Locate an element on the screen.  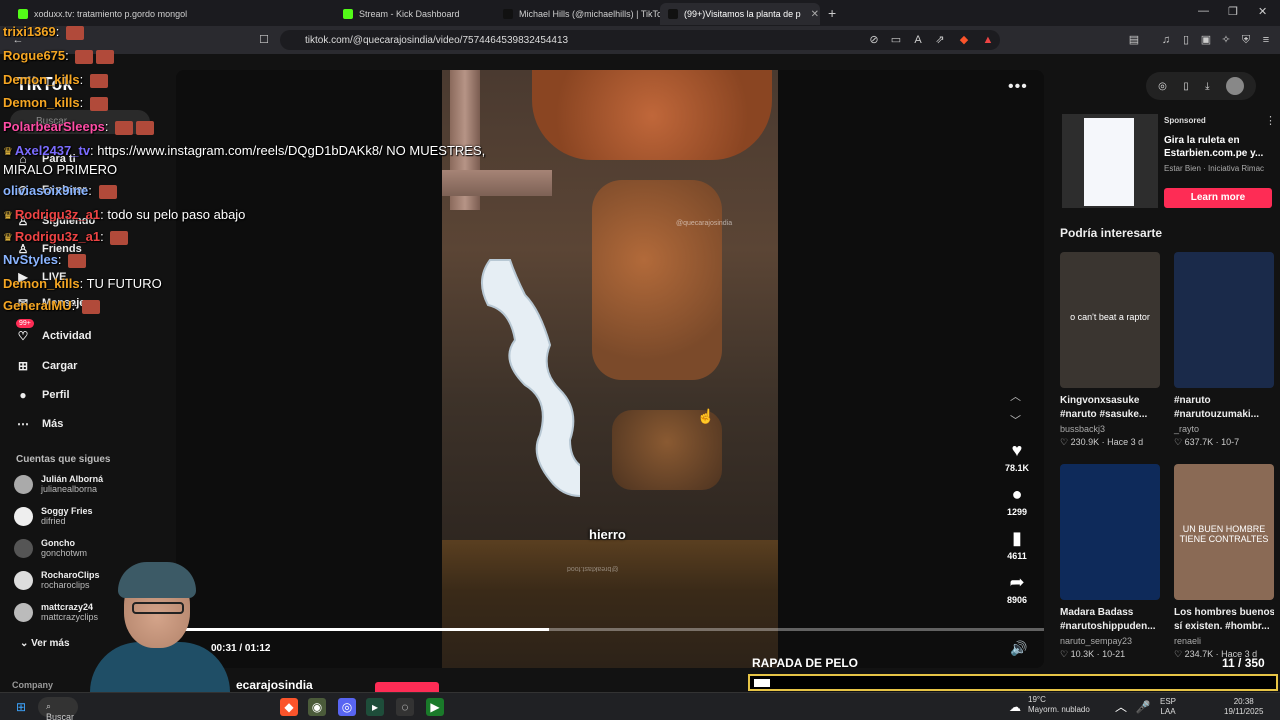
weather-icon: ☁ is located at coordinates (1015, 707).